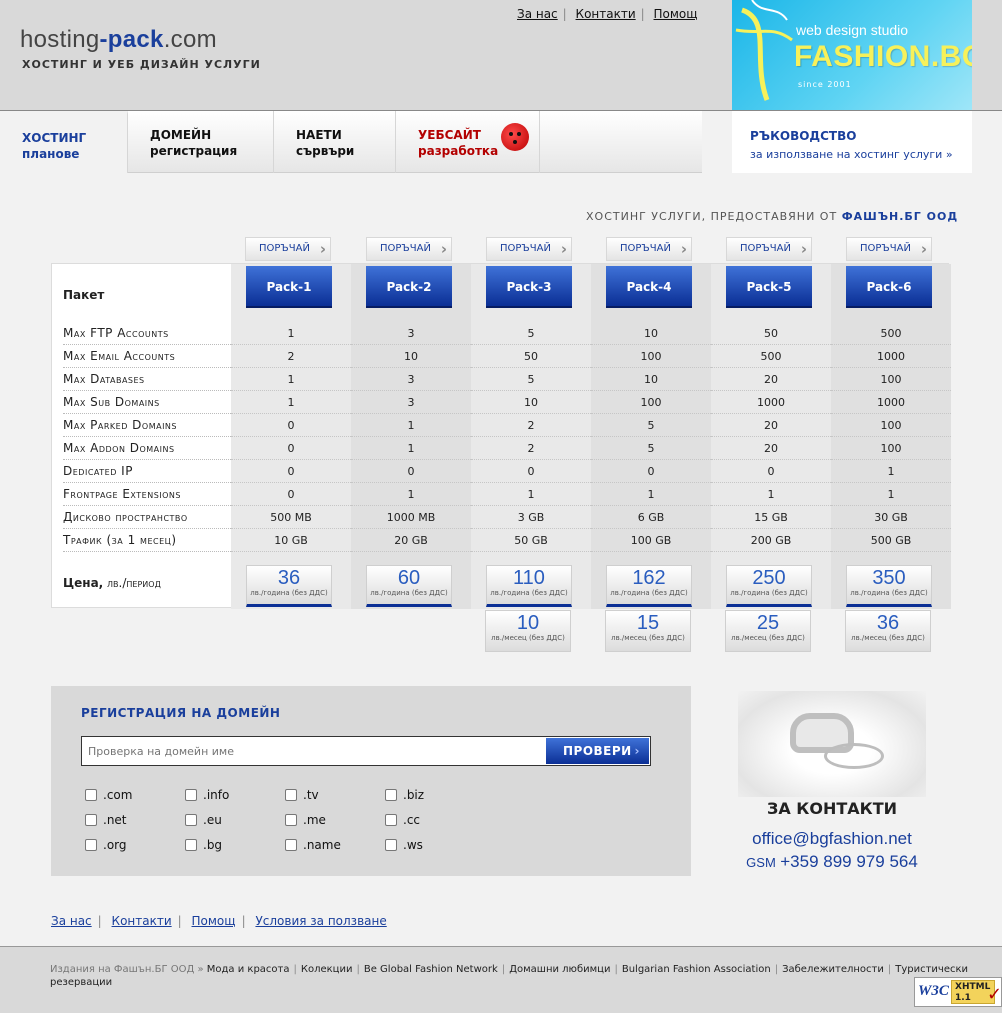 This screenshot has height=1013, width=1002. I want to click on top-link-help: Помощ, so click(676, 14).